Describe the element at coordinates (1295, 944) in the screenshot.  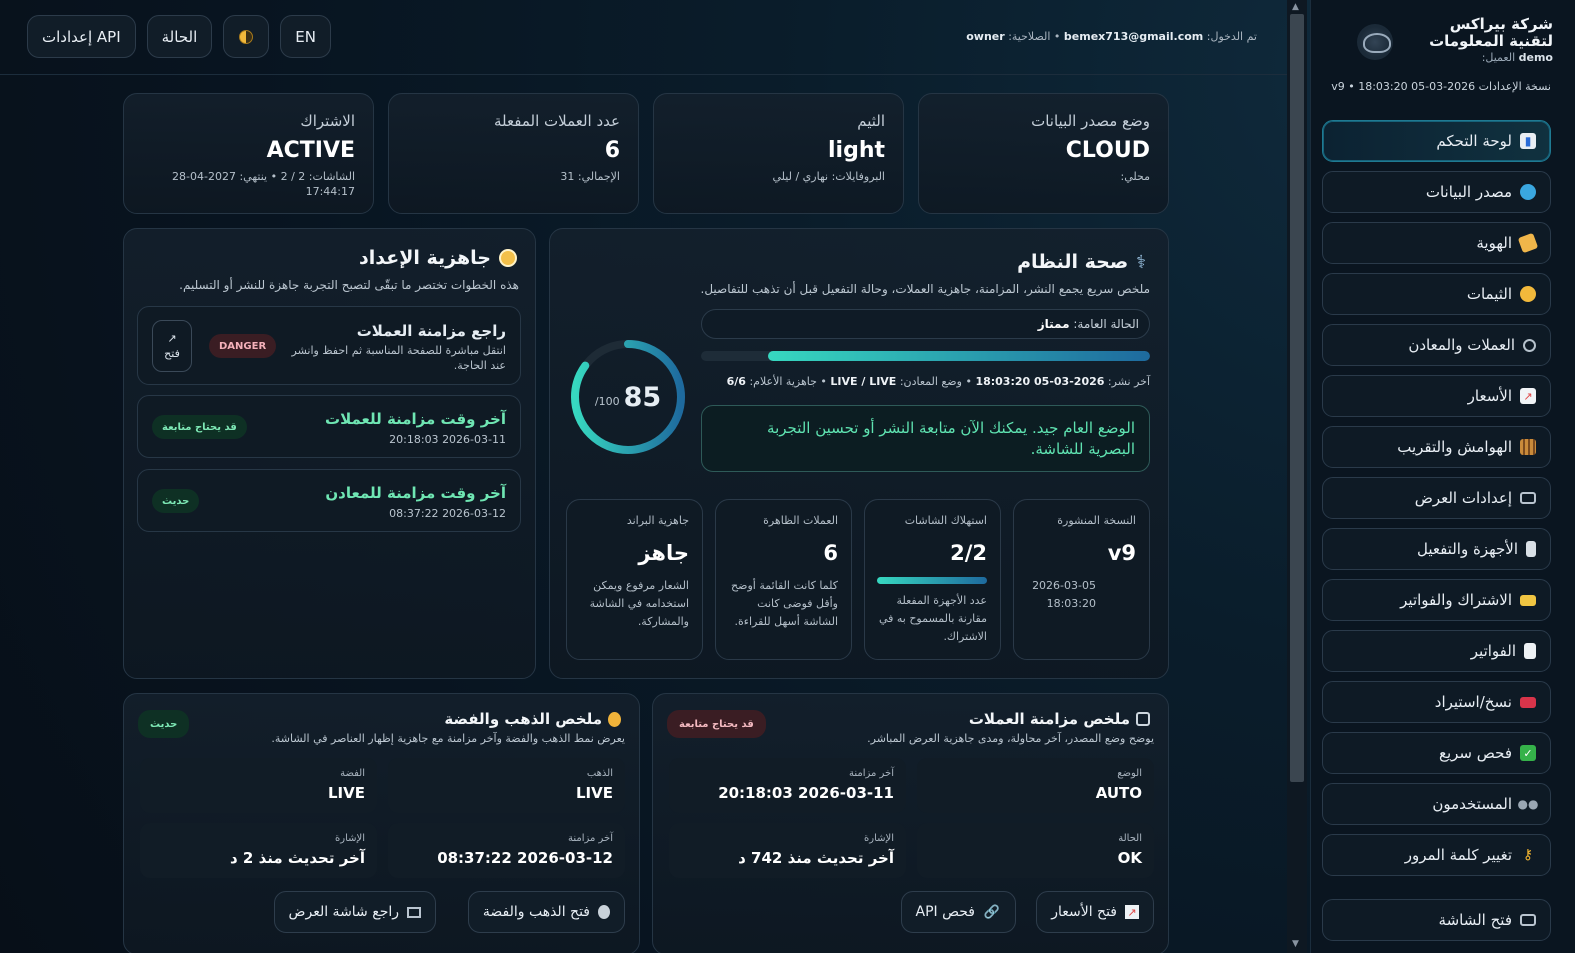
I see `scroll-down-arrow: ▼` at that location.